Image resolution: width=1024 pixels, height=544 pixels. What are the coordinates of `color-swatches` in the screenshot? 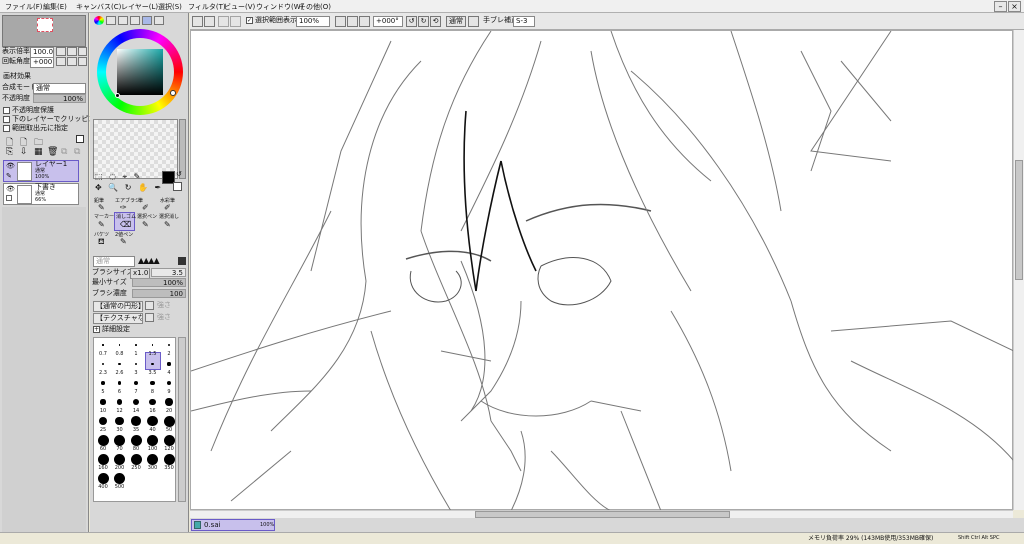 It's located at (135, 149).